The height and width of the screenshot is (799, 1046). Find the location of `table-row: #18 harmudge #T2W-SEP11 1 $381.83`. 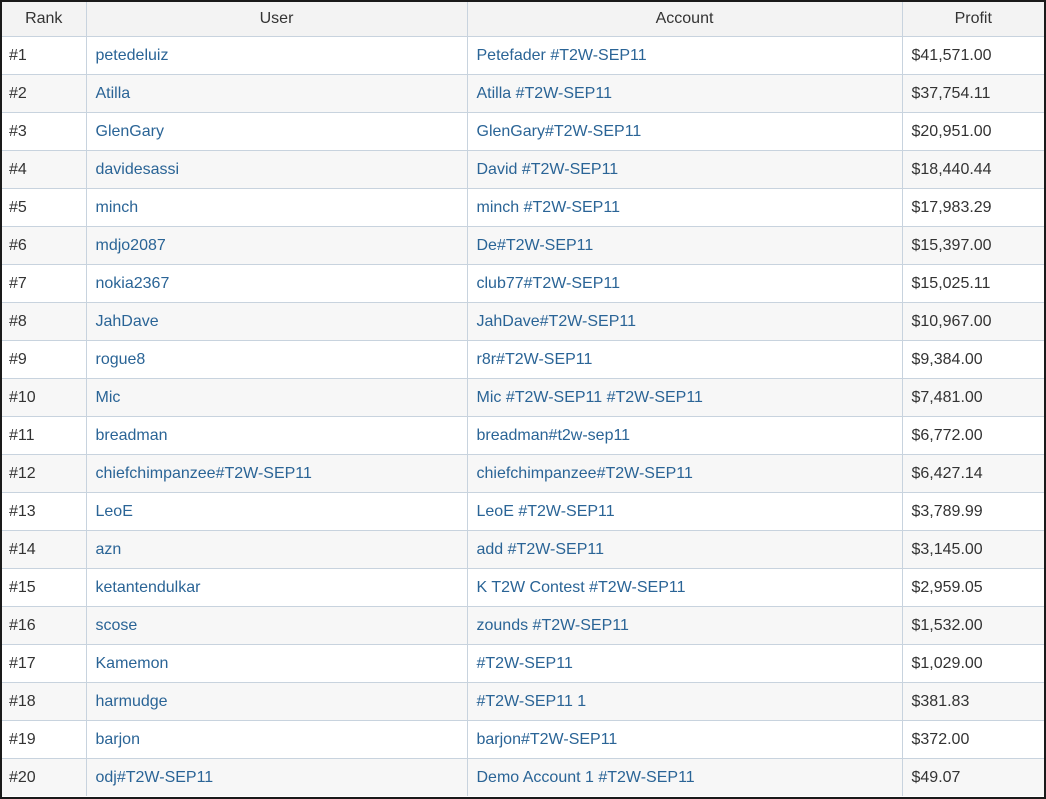

table-row: #18 harmudge #T2W-SEP11 1 $381.83 is located at coordinates (523, 701).